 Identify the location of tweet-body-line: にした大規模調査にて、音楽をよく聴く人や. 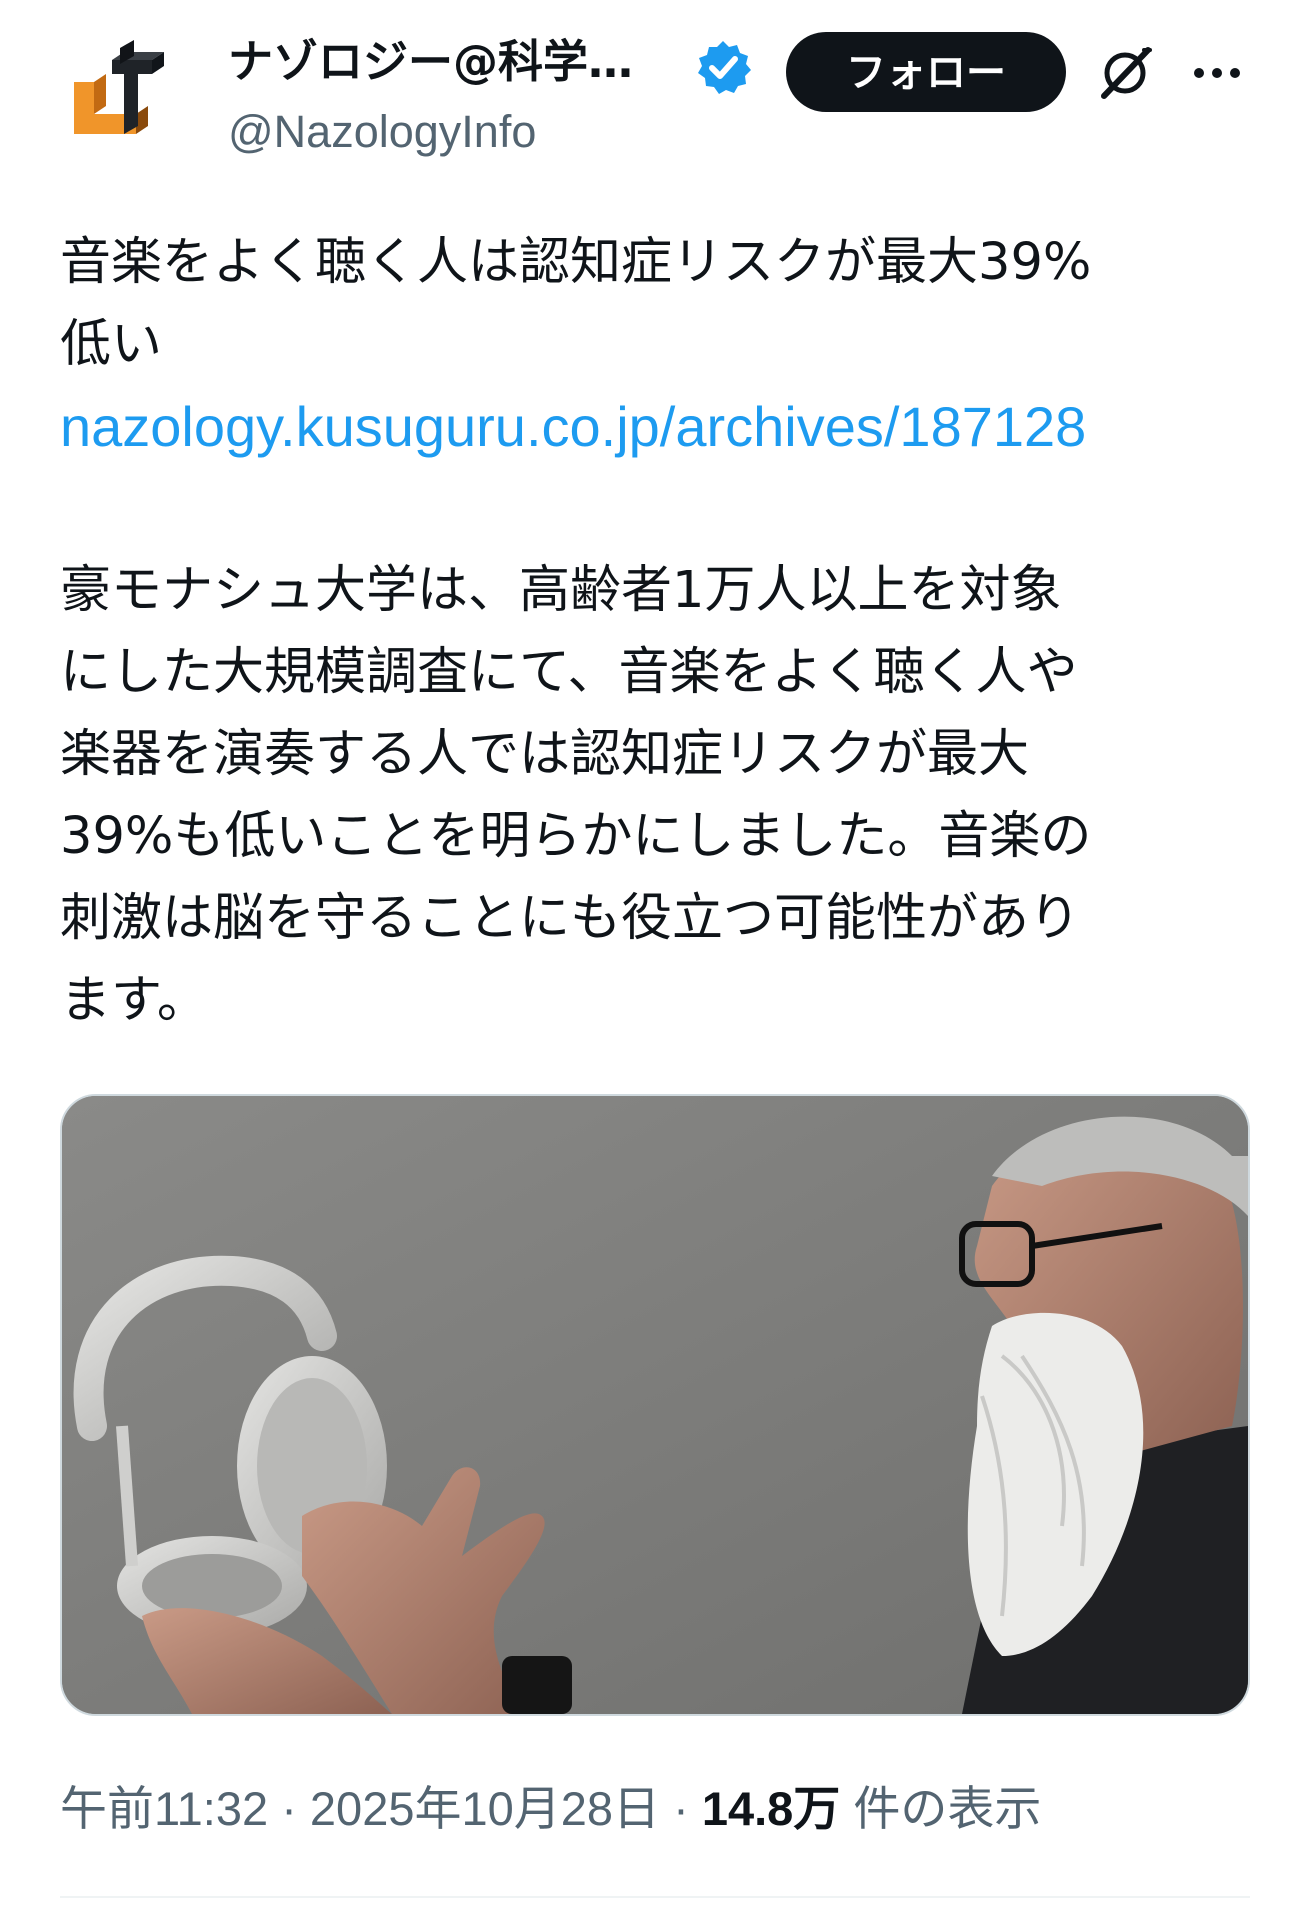
(569, 672).